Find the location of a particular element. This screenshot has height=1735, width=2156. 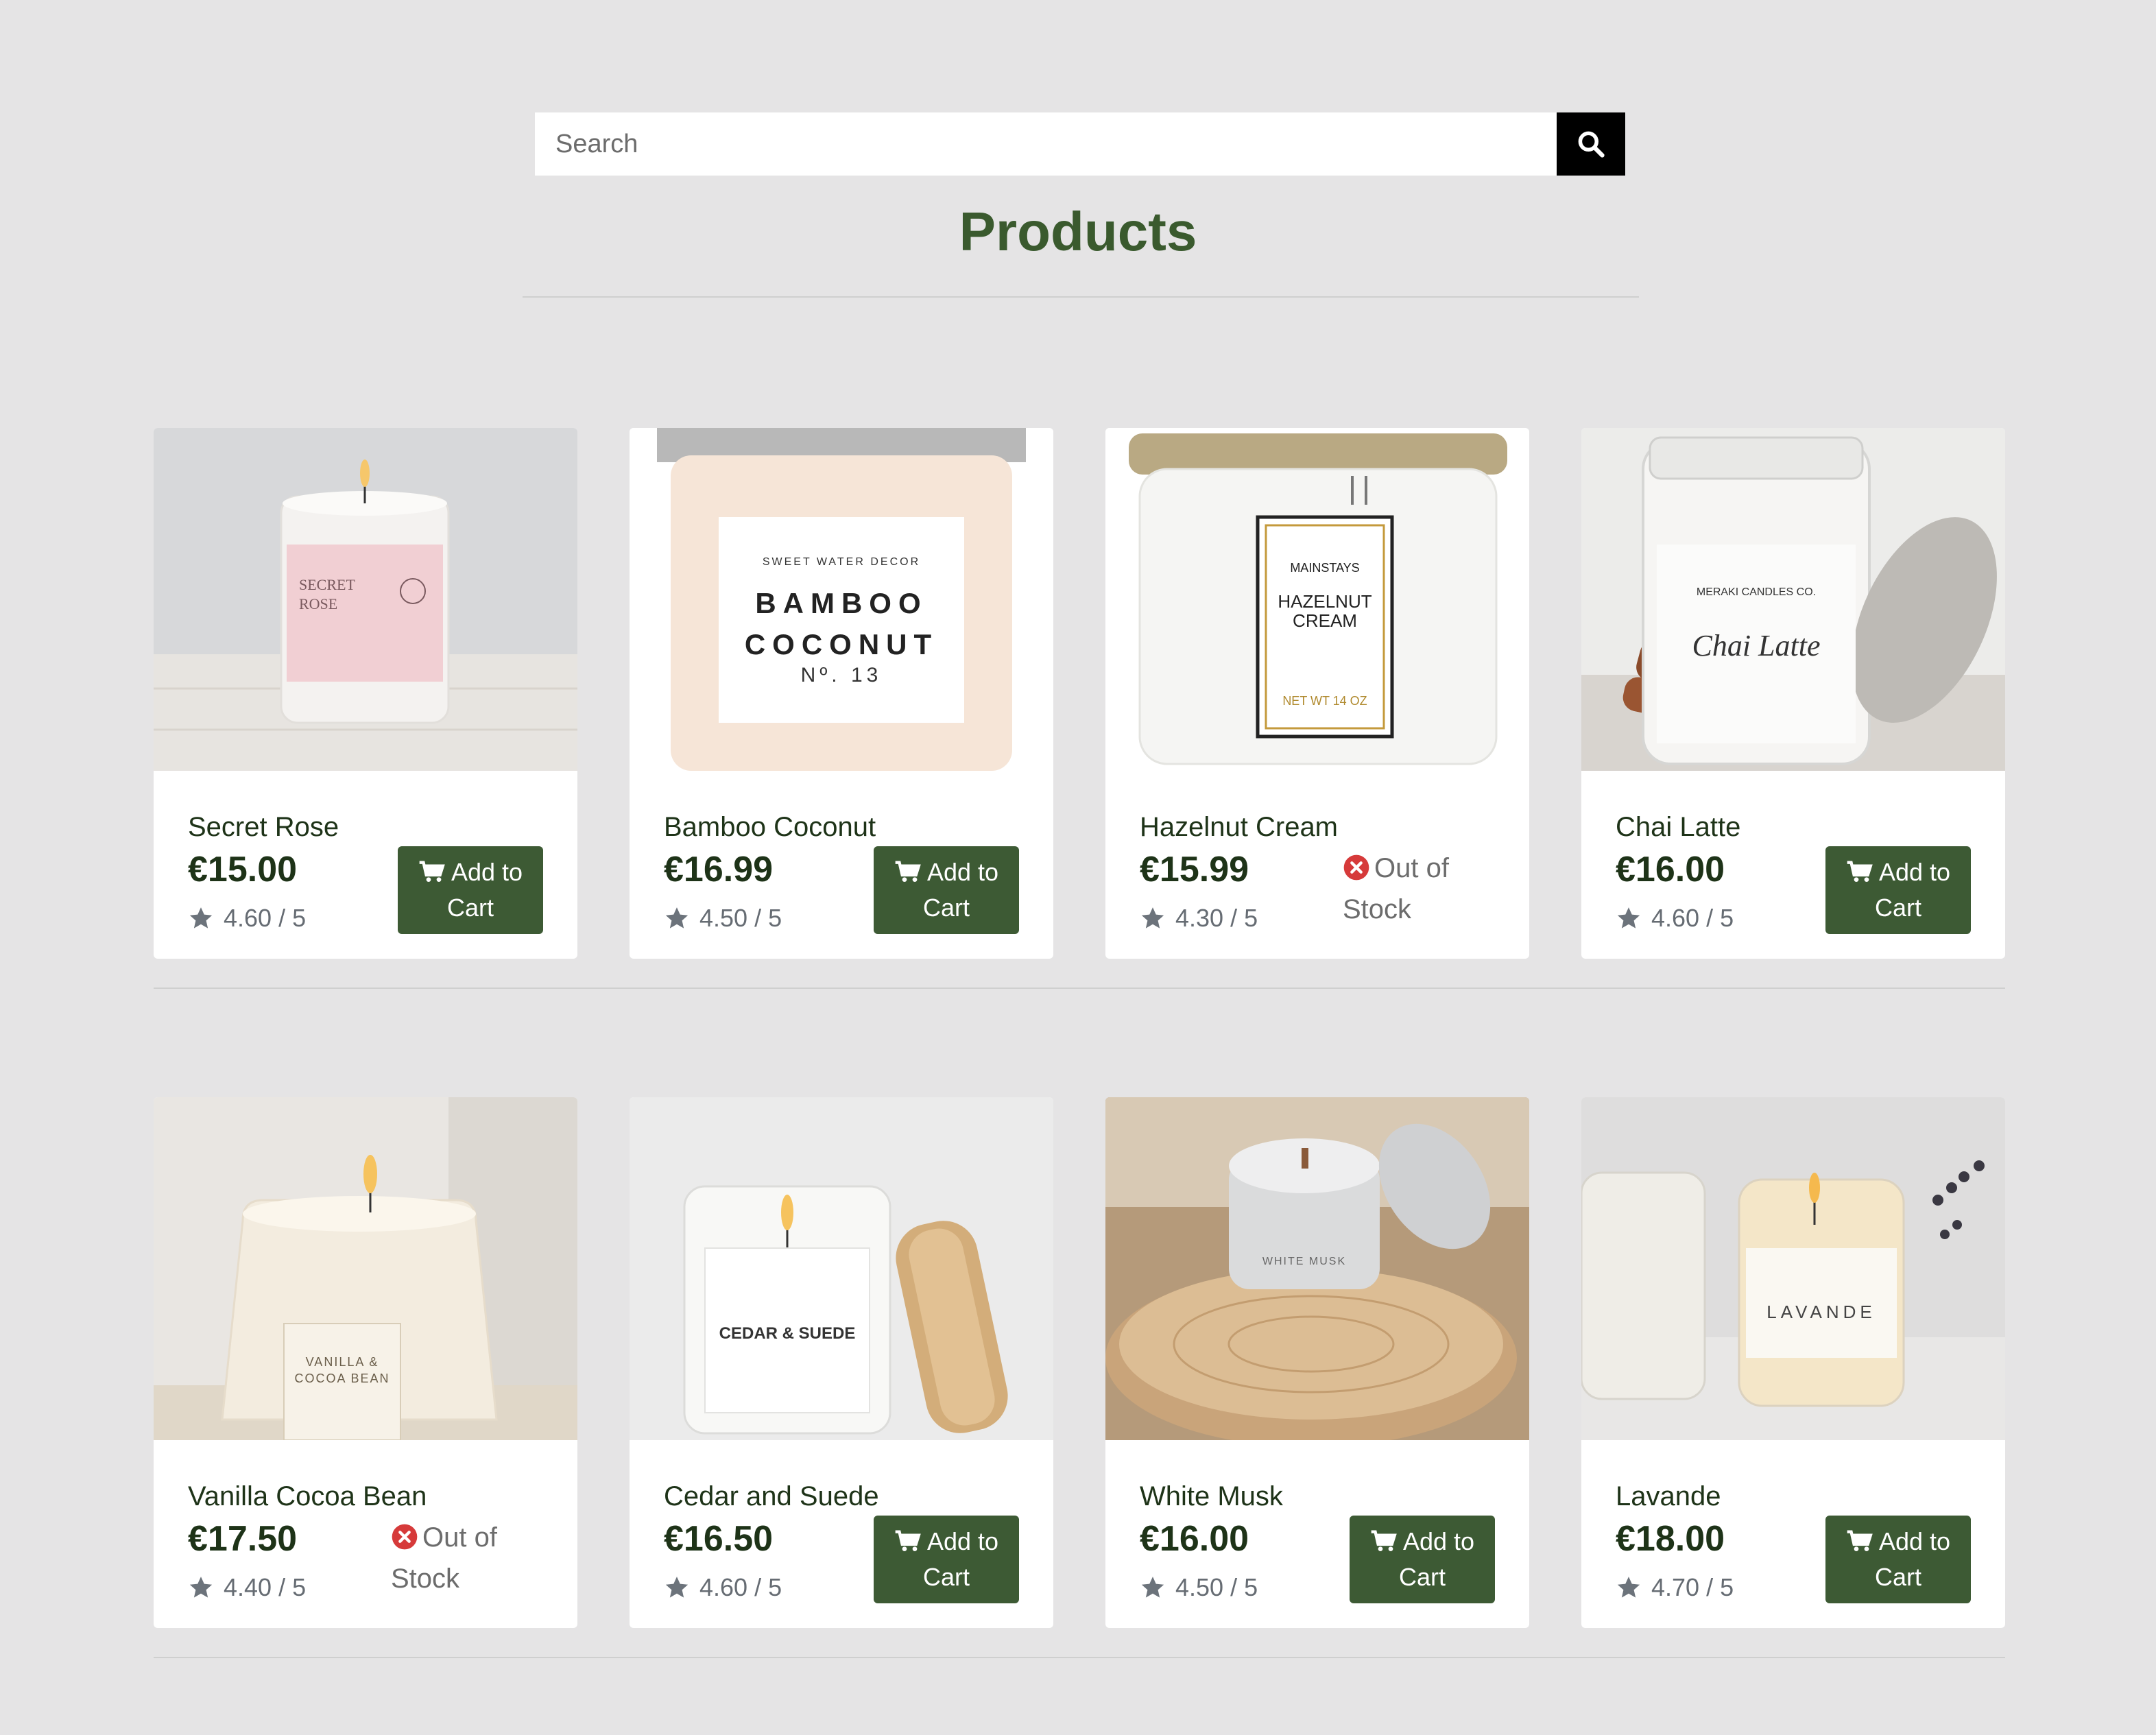

svg-text: COCOA BEAN is located at coordinates (342, 1379).